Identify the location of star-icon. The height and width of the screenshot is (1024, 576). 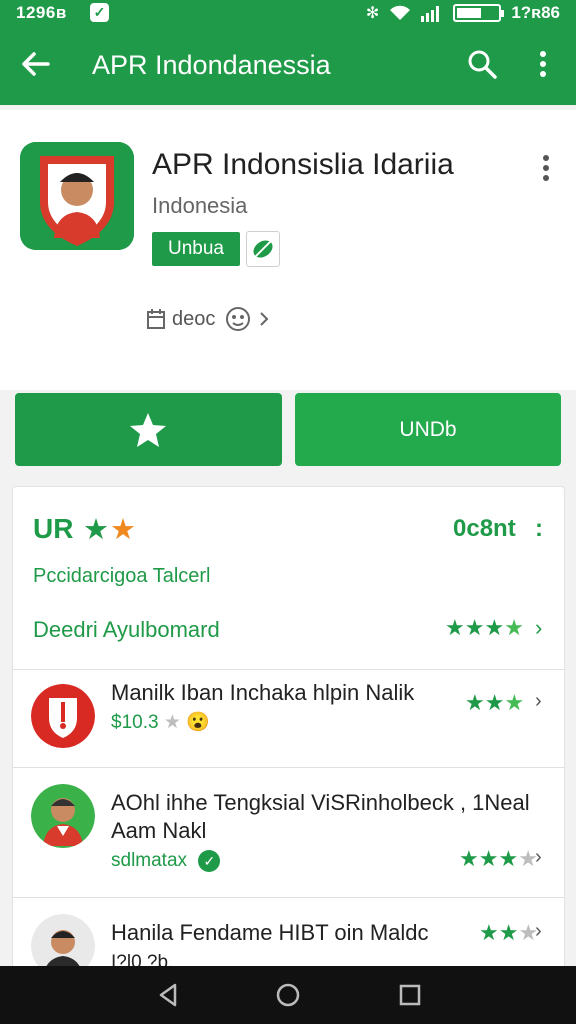
(148, 430).